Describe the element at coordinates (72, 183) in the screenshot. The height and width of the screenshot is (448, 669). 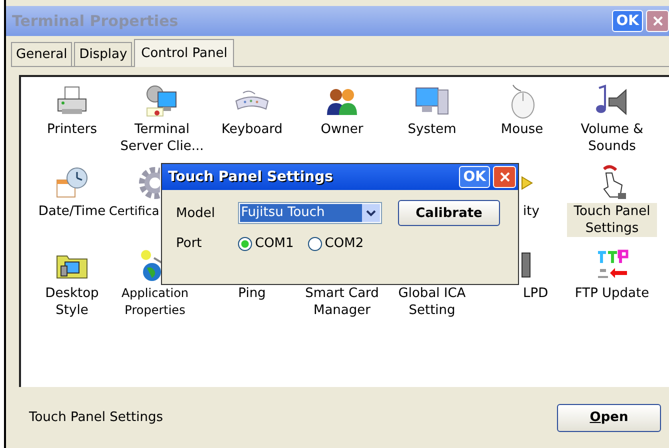
I see `calendar-clock-icon` at that location.